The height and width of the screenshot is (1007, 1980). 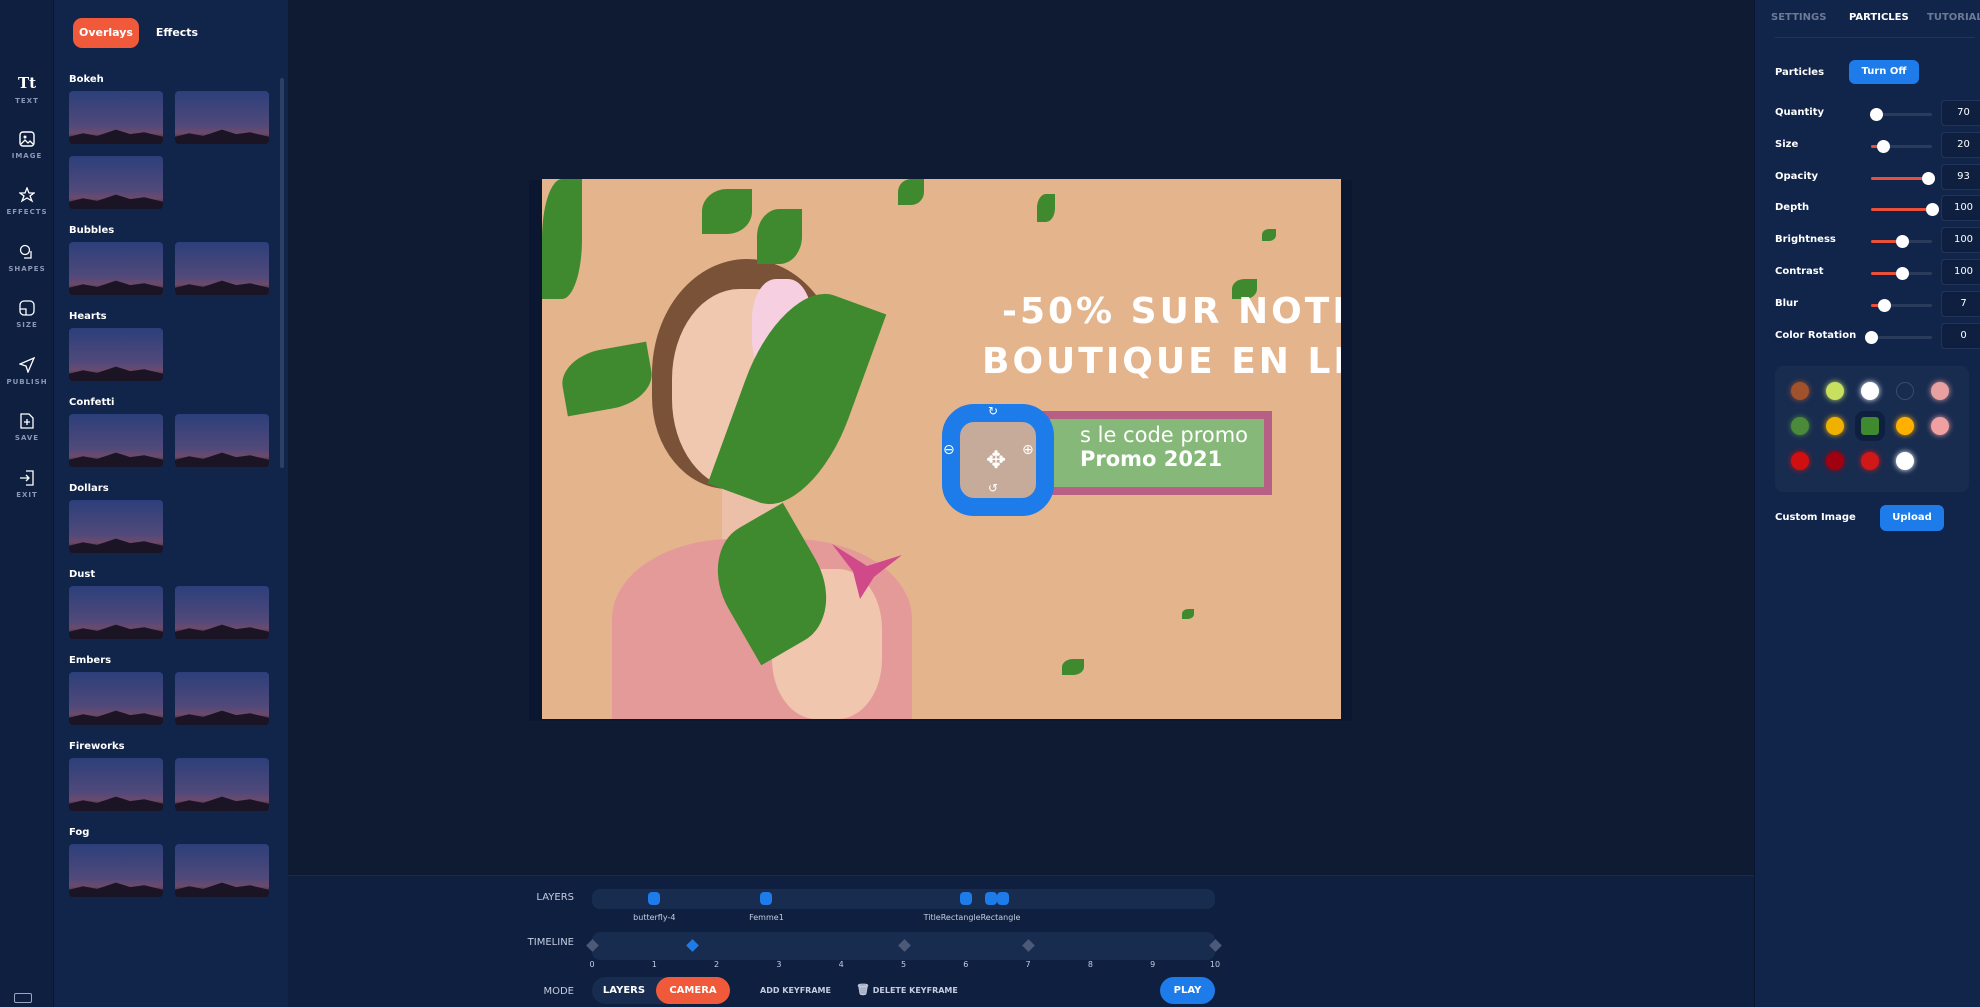 What do you see at coordinates (1187, 990) in the screenshot?
I see `play-button: PLAY` at bounding box center [1187, 990].